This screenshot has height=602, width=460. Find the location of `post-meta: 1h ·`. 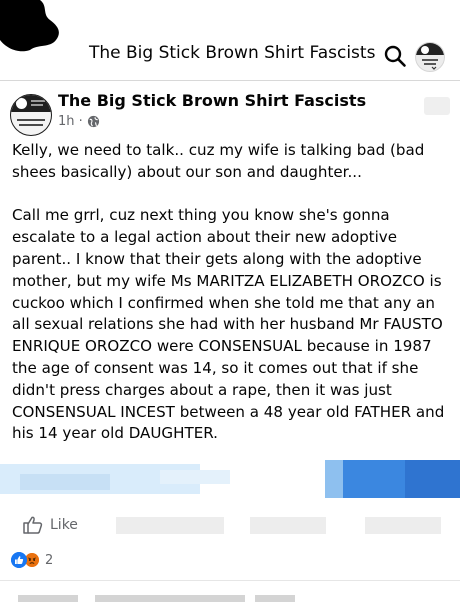

post-meta: 1h · is located at coordinates (79, 121).